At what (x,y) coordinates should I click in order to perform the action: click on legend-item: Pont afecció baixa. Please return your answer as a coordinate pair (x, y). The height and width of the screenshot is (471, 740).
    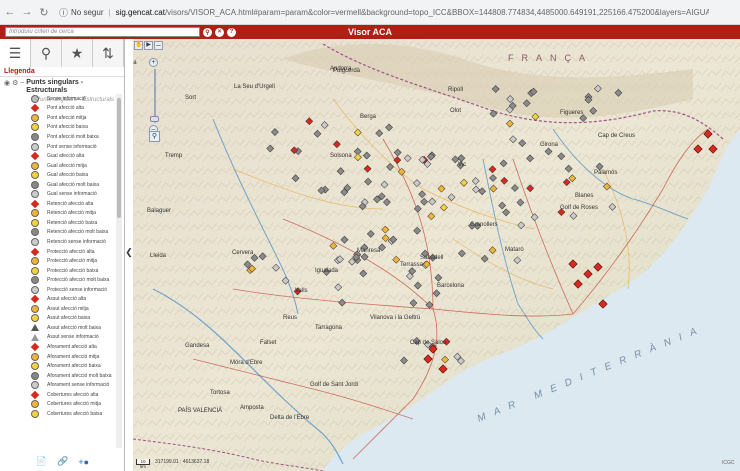
    Looking at the image, I should click on (58, 128).